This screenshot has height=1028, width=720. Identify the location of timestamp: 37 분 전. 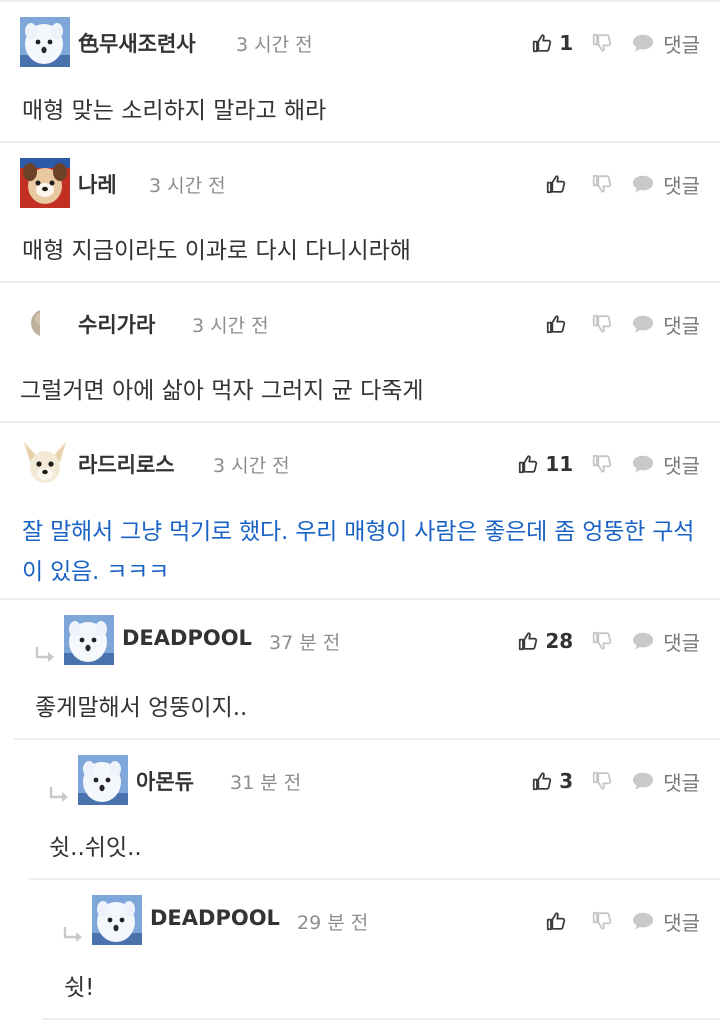
(305, 643).